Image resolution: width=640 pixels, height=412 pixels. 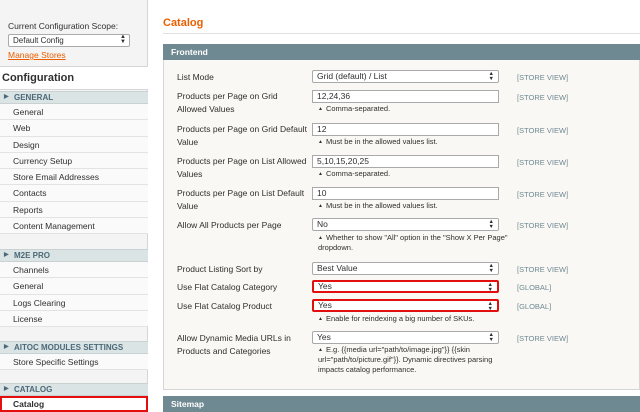 I want to click on nav-group-catalog: ▶ CATALOG Catalog, so click(x=74, y=397).